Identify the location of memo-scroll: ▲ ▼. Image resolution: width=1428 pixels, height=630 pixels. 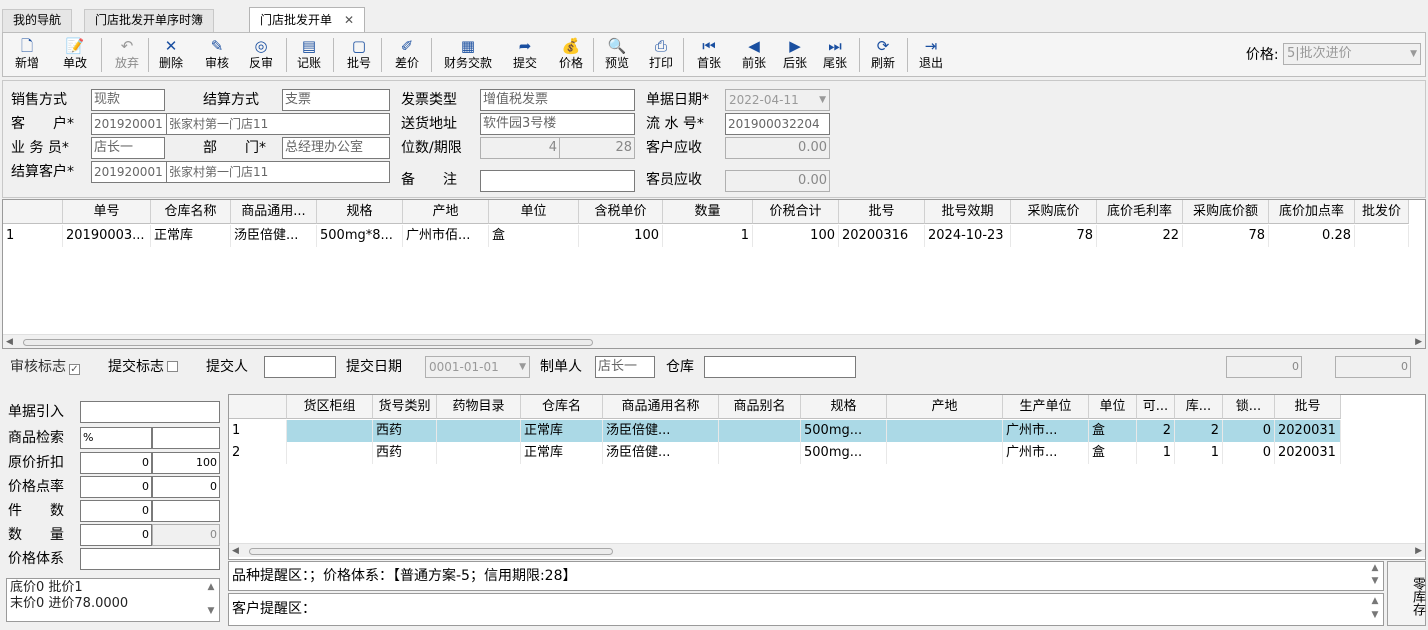
(211, 600).